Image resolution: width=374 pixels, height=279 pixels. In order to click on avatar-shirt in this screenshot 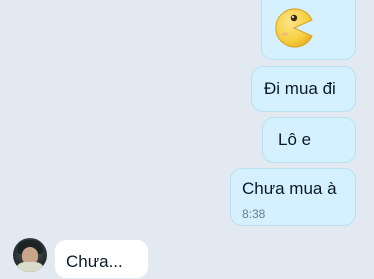, I will do `click(30, 267)`.